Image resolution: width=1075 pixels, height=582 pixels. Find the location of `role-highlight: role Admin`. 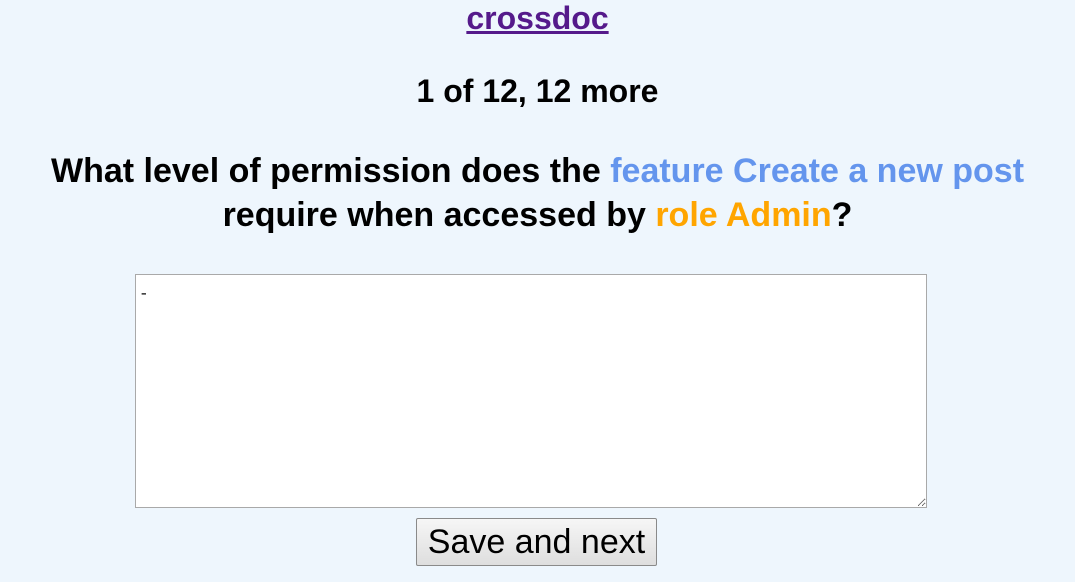

role-highlight: role Admin is located at coordinates (743, 215).